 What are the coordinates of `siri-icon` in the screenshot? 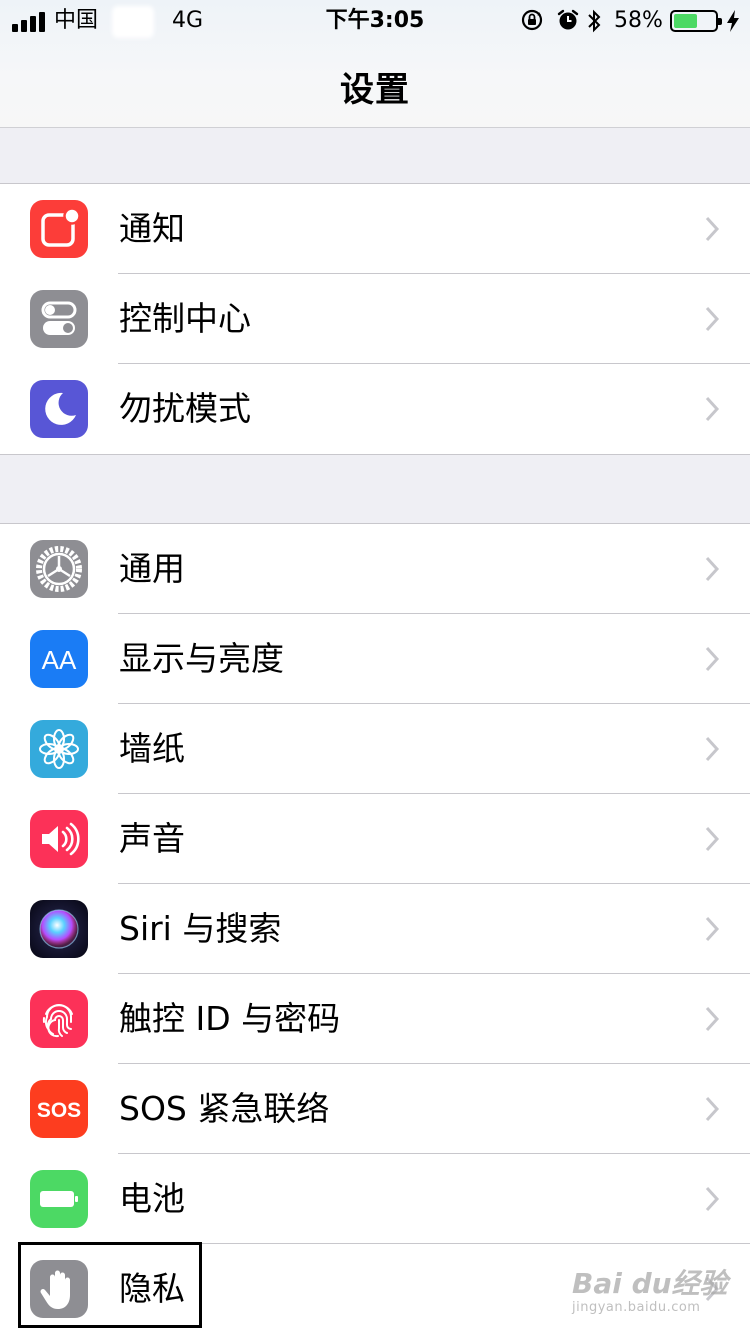 It's located at (59, 929).